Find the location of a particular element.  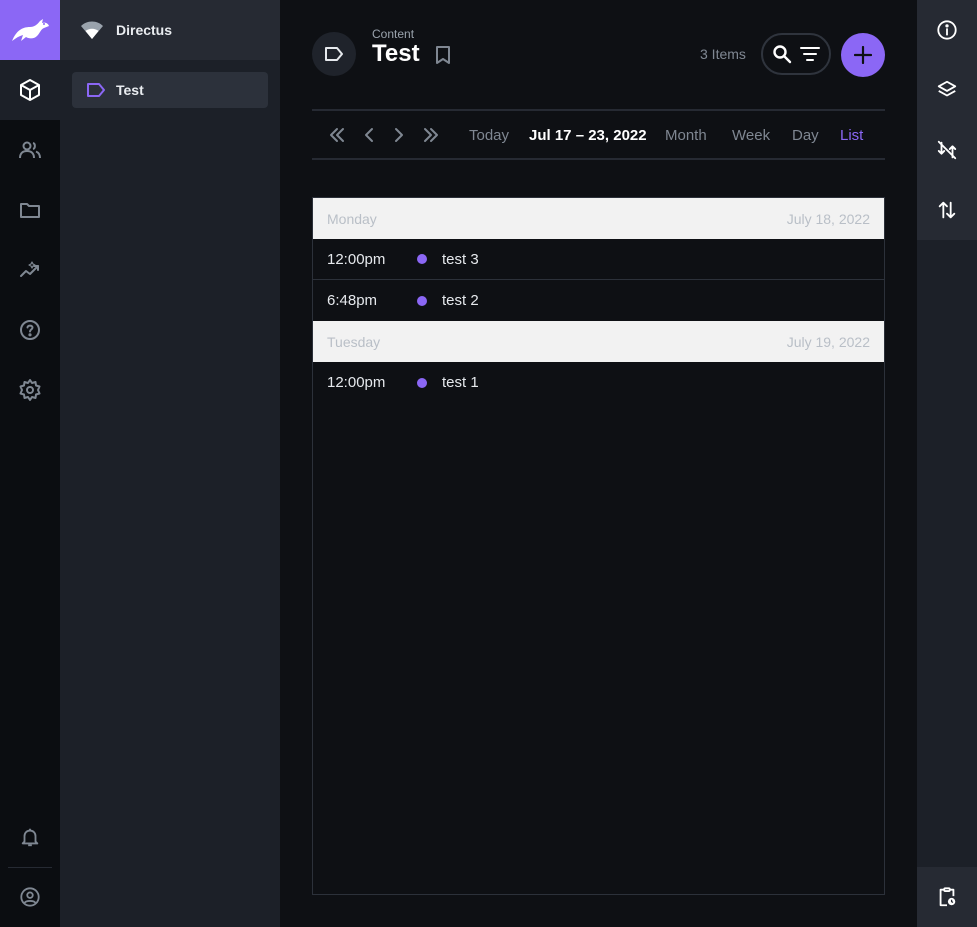

module-files is located at coordinates (30, 210).